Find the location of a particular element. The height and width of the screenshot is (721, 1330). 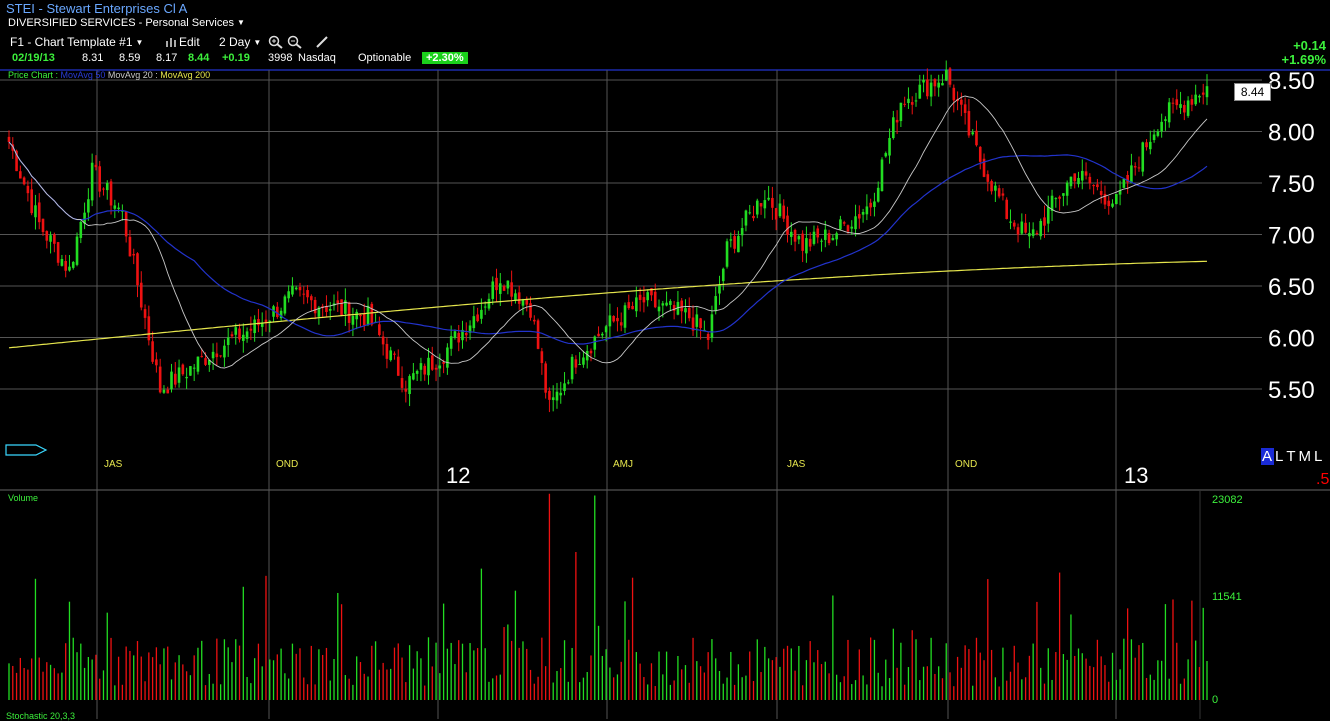

legend-ma200: MovAvg 200 is located at coordinates (185, 75).